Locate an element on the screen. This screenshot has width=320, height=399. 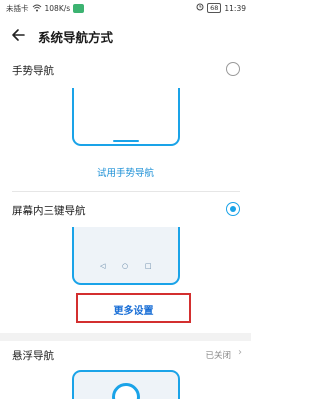
title-bar: 系统导航方式 is located at coordinates (125, 35).